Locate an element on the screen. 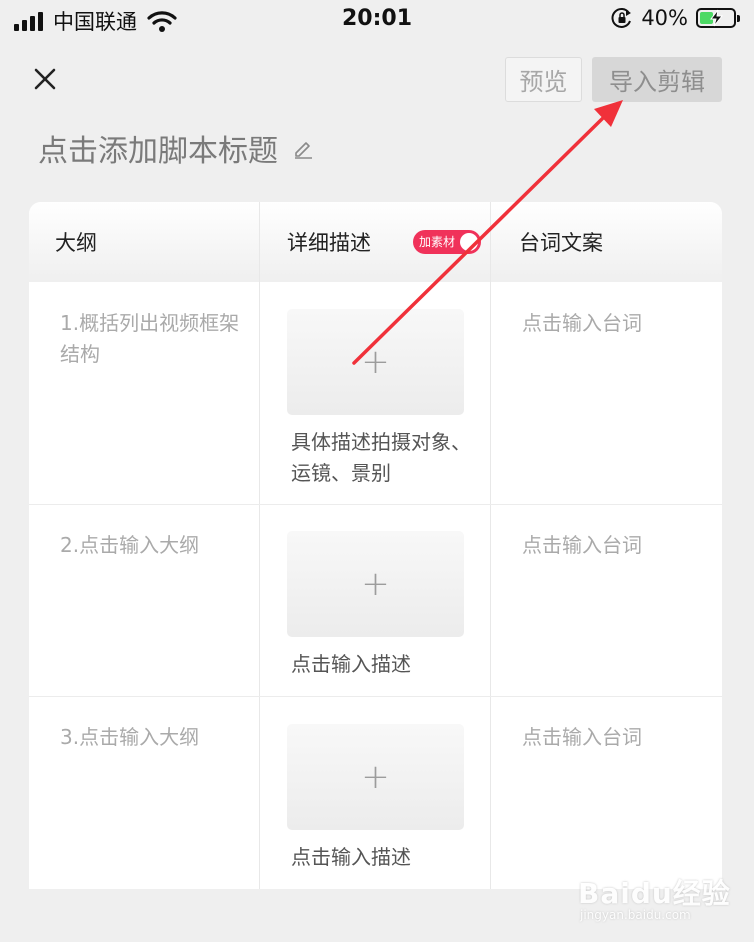 Image resolution: width=754 pixels, height=942 pixels. row-1-add-material-button: + is located at coordinates (375, 362).